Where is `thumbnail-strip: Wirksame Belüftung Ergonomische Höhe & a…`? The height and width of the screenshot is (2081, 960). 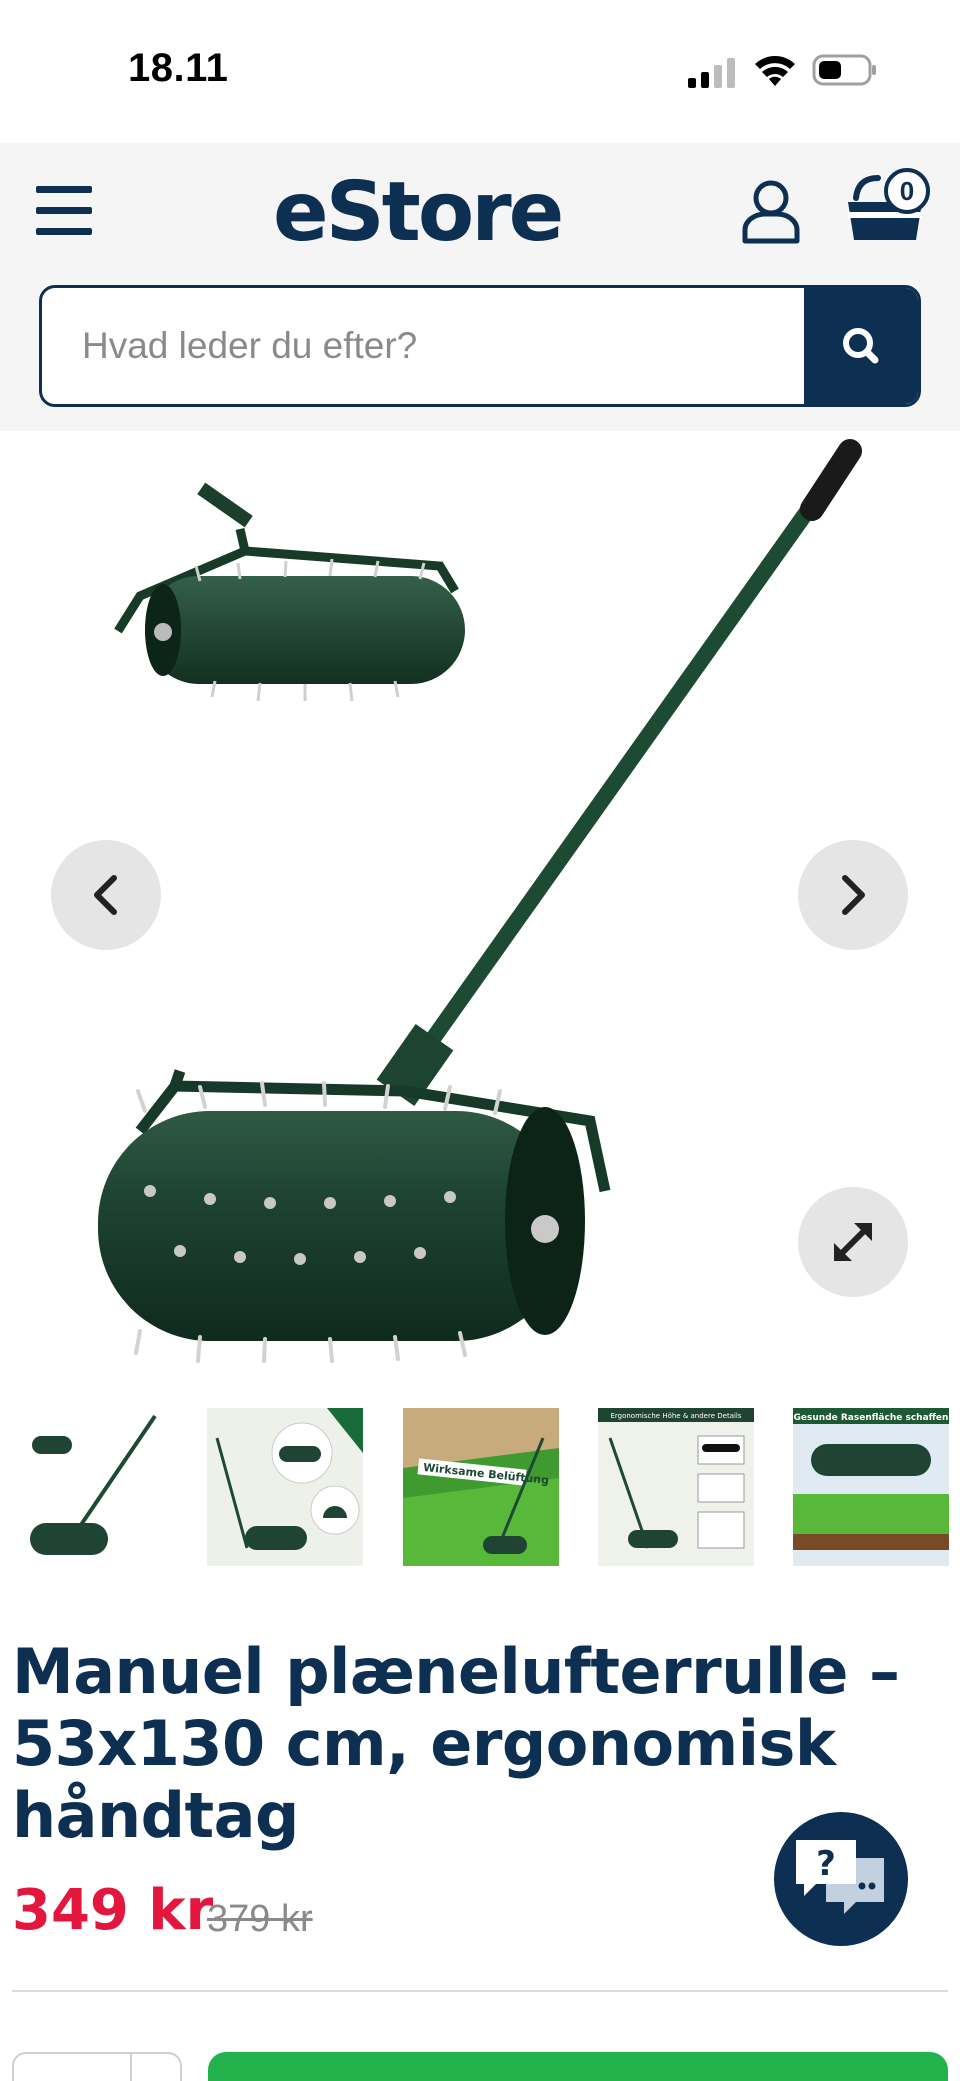
thumbnail-strip: Wirksame Belüftung Ergonomische Höhe & a… is located at coordinates (480, 1488).